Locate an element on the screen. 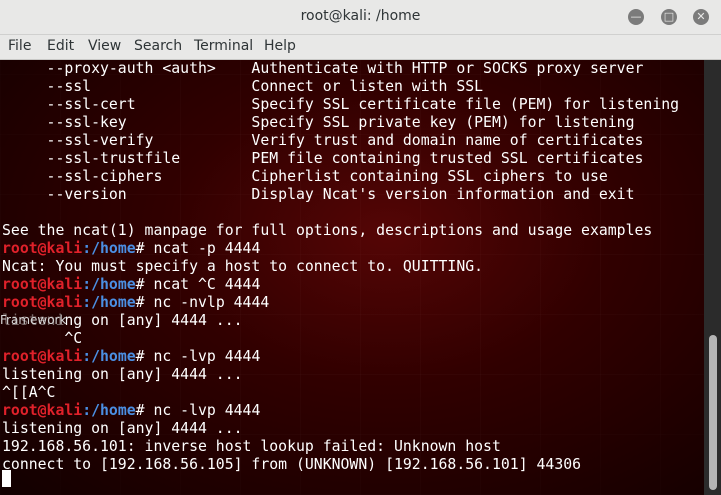  output-line: ^C is located at coordinates (42, 338).